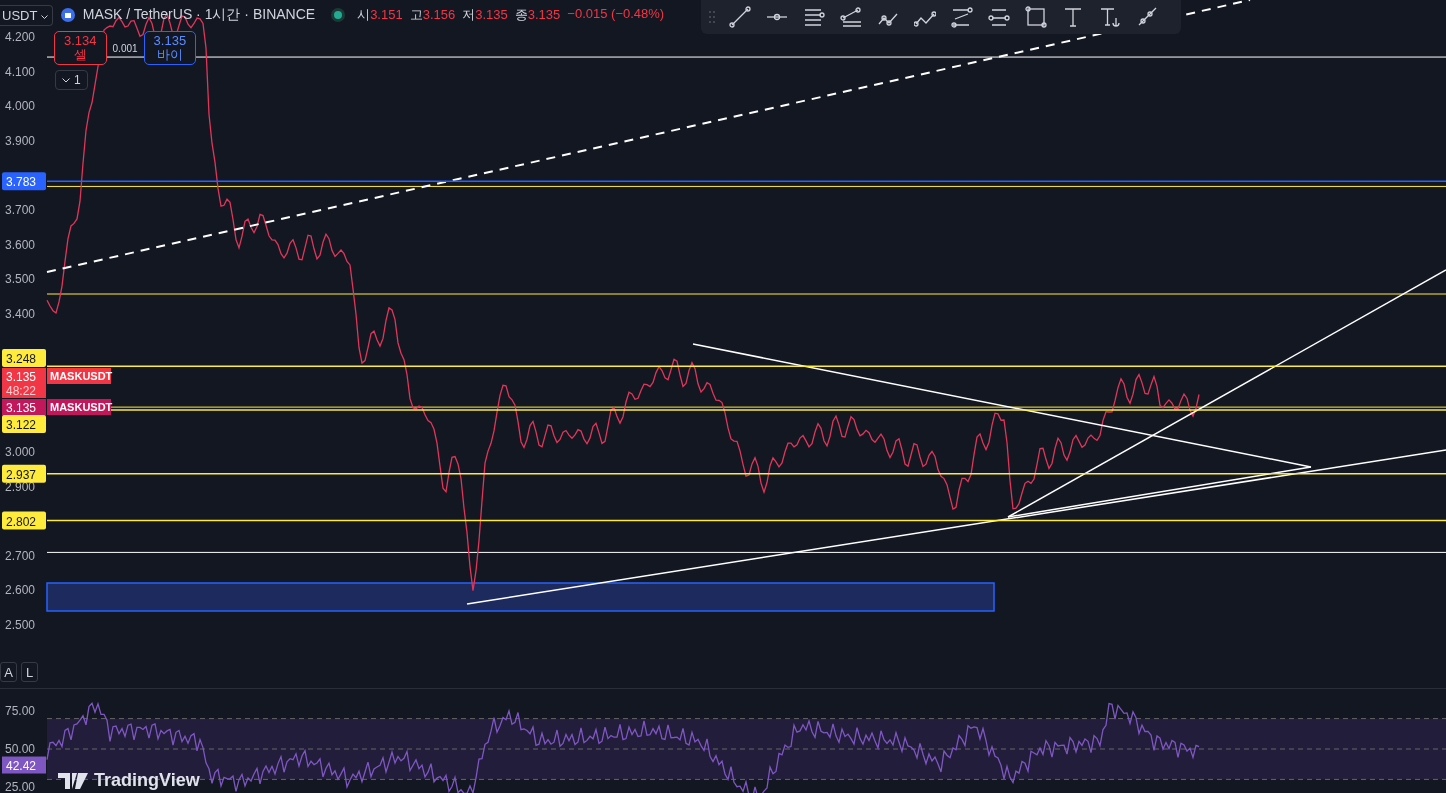 This screenshot has width=1446, height=793. What do you see at coordinates (485, 15) in the screenshot?
I see `ohlc-value: 저 3.135` at bounding box center [485, 15].